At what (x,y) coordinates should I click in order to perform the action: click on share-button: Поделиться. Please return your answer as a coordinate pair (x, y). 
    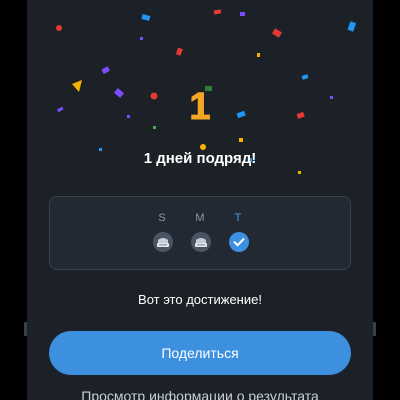
    Looking at the image, I should click on (200, 353).